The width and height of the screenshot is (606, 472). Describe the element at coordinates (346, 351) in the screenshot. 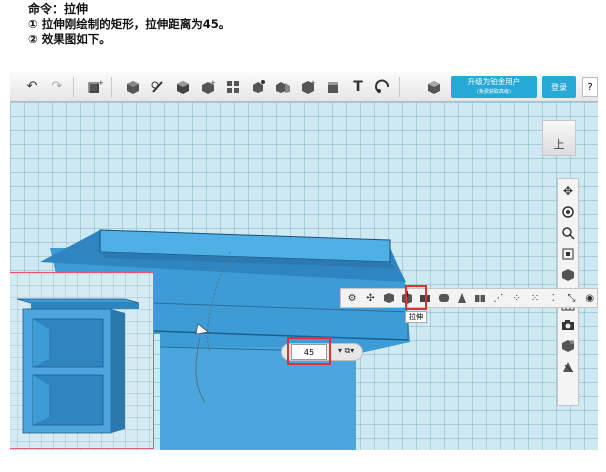

I see `extrude-type-dropdown-icon: ▾ ⧉▾` at that location.